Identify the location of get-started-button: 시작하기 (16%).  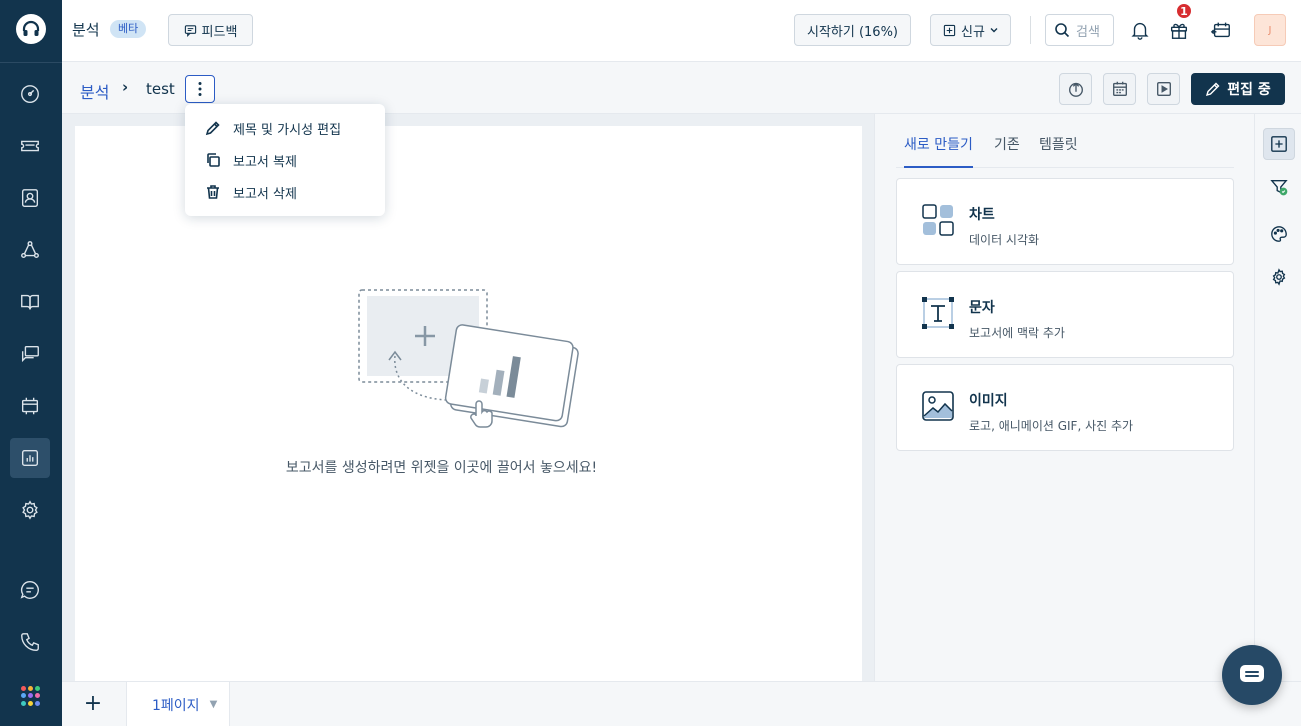
(852, 30).